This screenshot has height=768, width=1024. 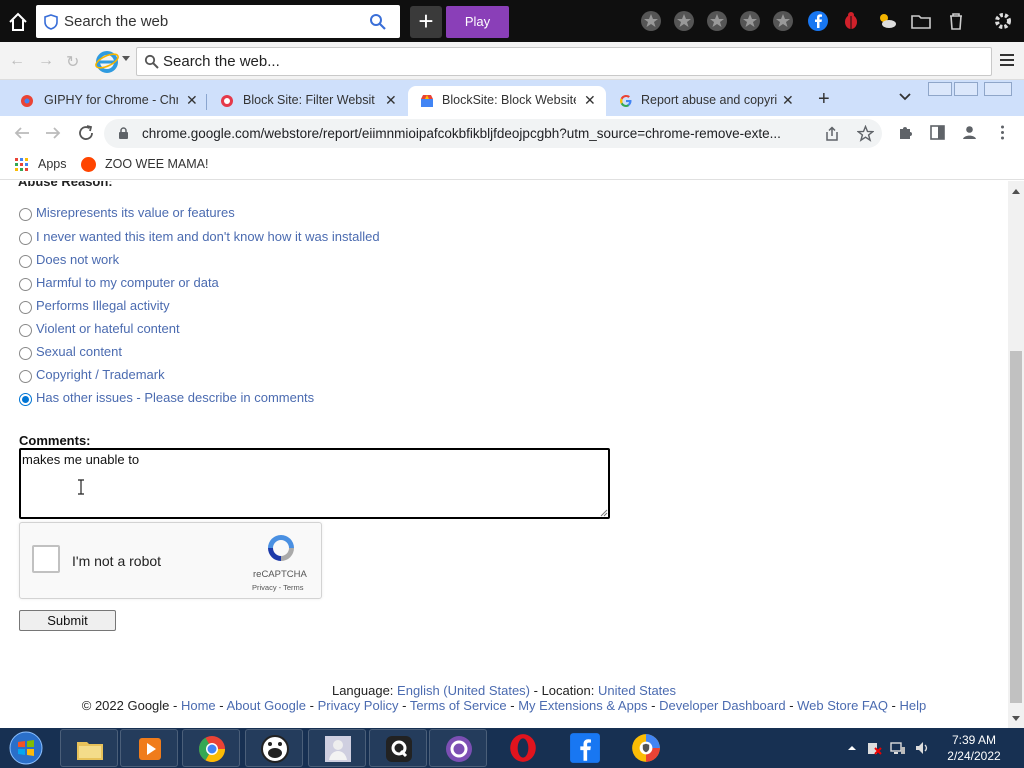 What do you see at coordinates (905, 132) in the screenshot?
I see `puzzle-extension-icon` at bounding box center [905, 132].